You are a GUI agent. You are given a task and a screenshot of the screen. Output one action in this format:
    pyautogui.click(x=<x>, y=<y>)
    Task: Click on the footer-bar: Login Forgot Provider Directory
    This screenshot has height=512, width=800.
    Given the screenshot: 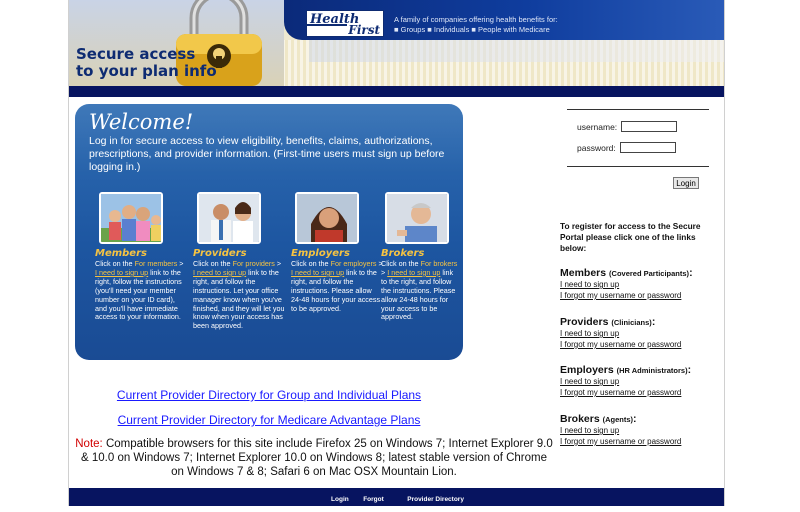 What is the action you would take?
    pyautogui.click(x=396, y=497)
    